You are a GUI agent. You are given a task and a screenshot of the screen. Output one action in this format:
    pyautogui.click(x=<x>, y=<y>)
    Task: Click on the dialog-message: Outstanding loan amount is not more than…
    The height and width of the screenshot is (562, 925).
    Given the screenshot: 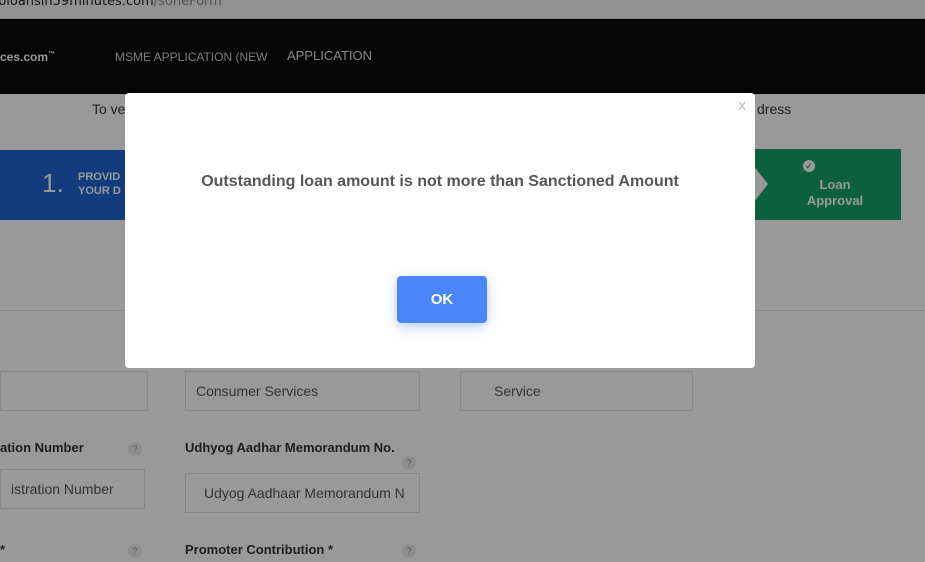 What is the action you would take?
    pyautogui.click(x=440, y=181)
    